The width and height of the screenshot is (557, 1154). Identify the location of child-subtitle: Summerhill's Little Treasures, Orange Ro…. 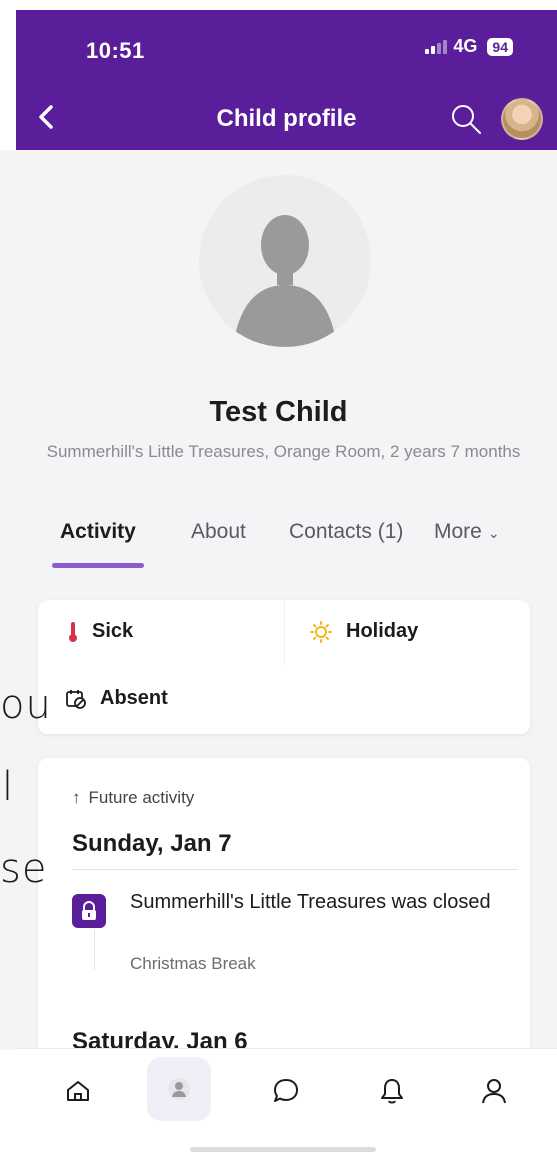
(283, 451).